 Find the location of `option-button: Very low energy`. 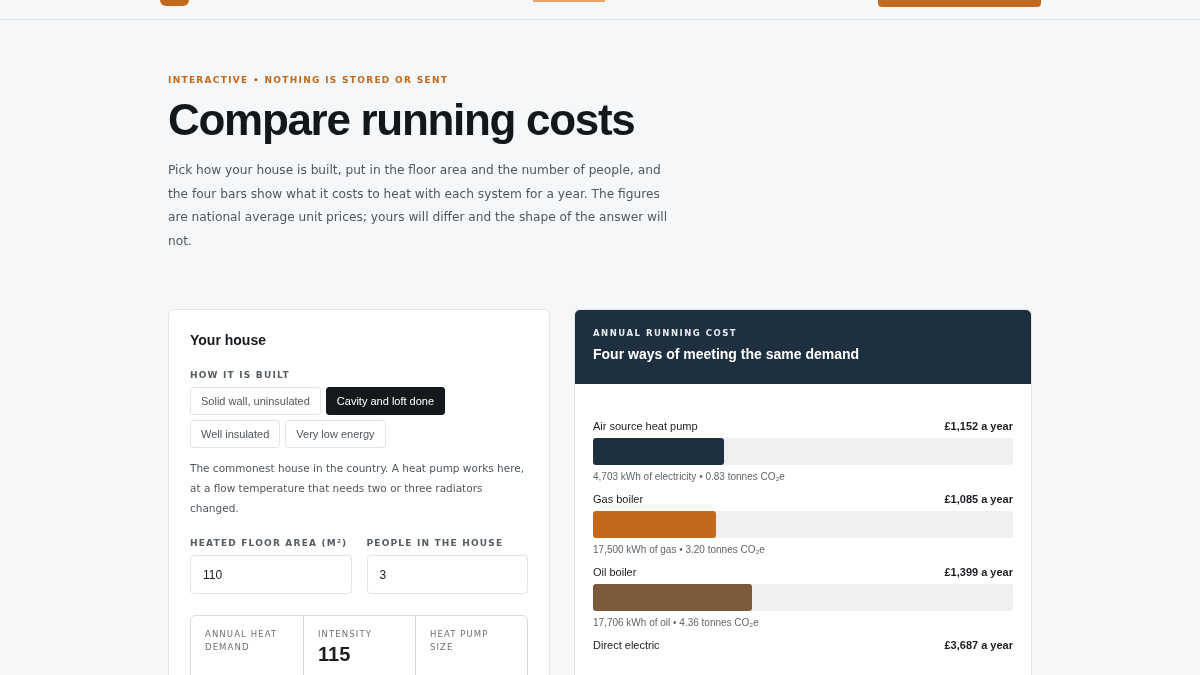

option-button: Very low energy is located at coordinates (335, 434).